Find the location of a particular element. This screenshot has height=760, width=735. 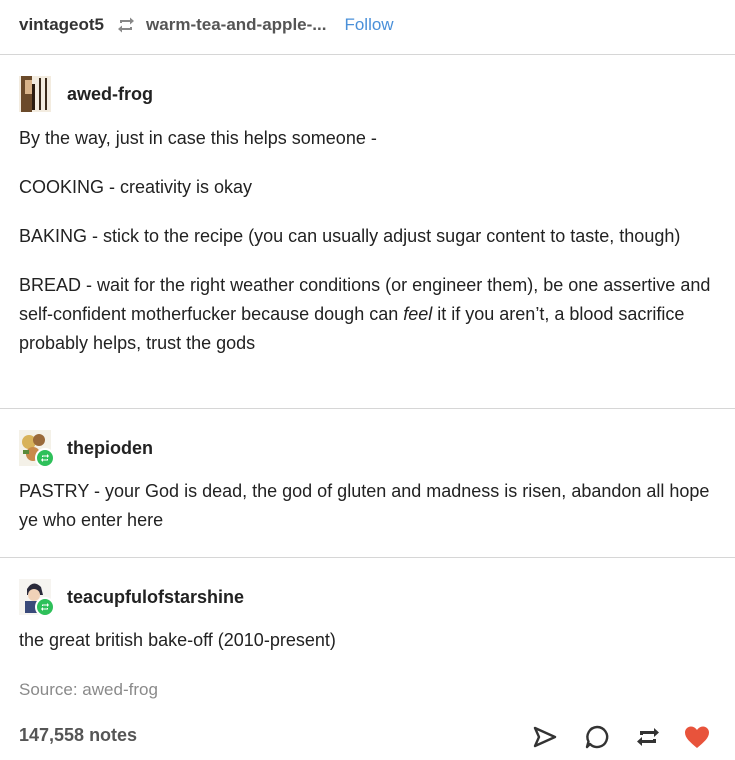

post-text: COOKING - creativity is okay is located at coordinates (136, 187).